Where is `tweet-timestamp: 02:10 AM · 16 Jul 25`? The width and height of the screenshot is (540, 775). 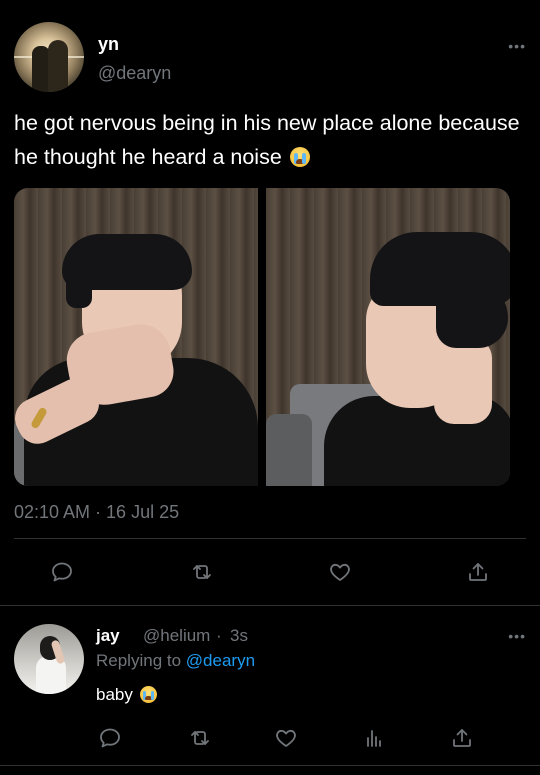
tweet-timestamp: 02:10 AM · 16 Jul 25 is located at coordinates (96, 512).